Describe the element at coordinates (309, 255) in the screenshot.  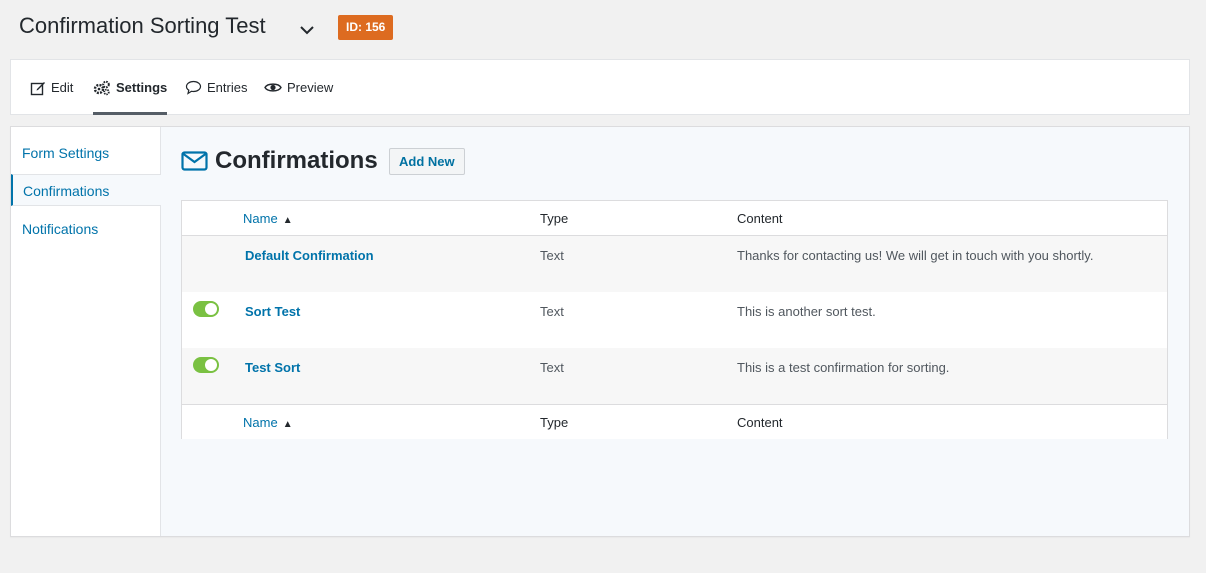
I see `confirmation-name-link: Default Confirmation` at that location.